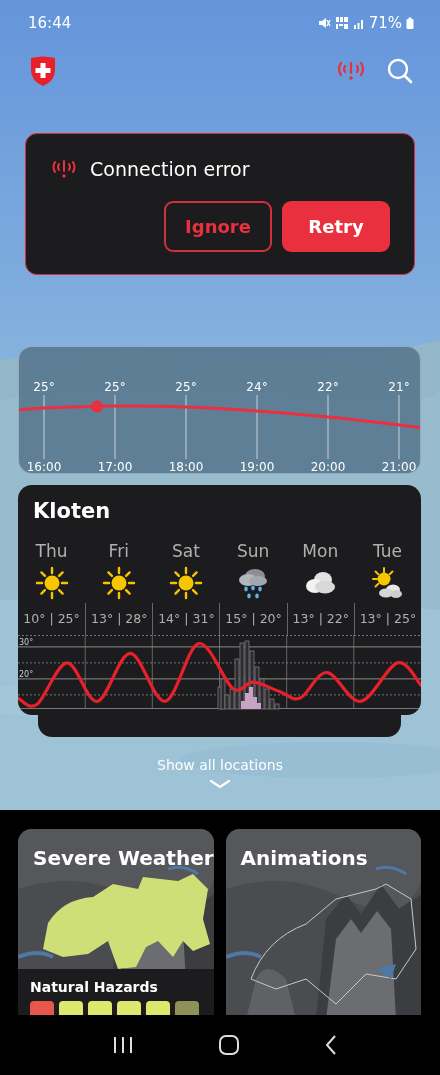  What do you see at coordinates (323, 22) in the screenshot?
I see `mute-icon` at bounding box center [323, 22].